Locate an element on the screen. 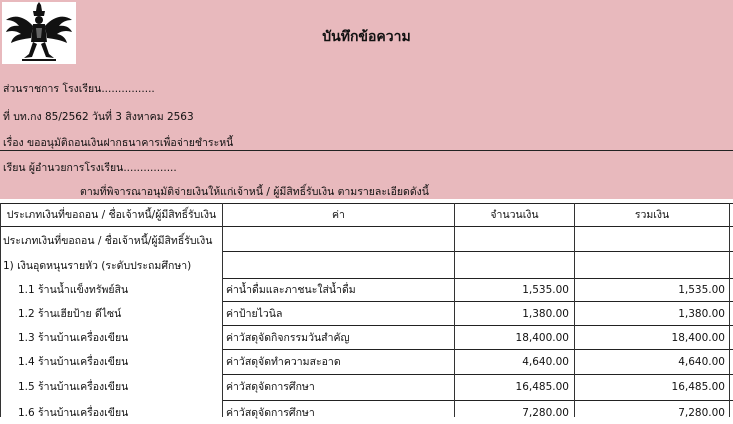 The image size is (733, 424). row-total: 7,280.00 is located at coordinates (701, 413).